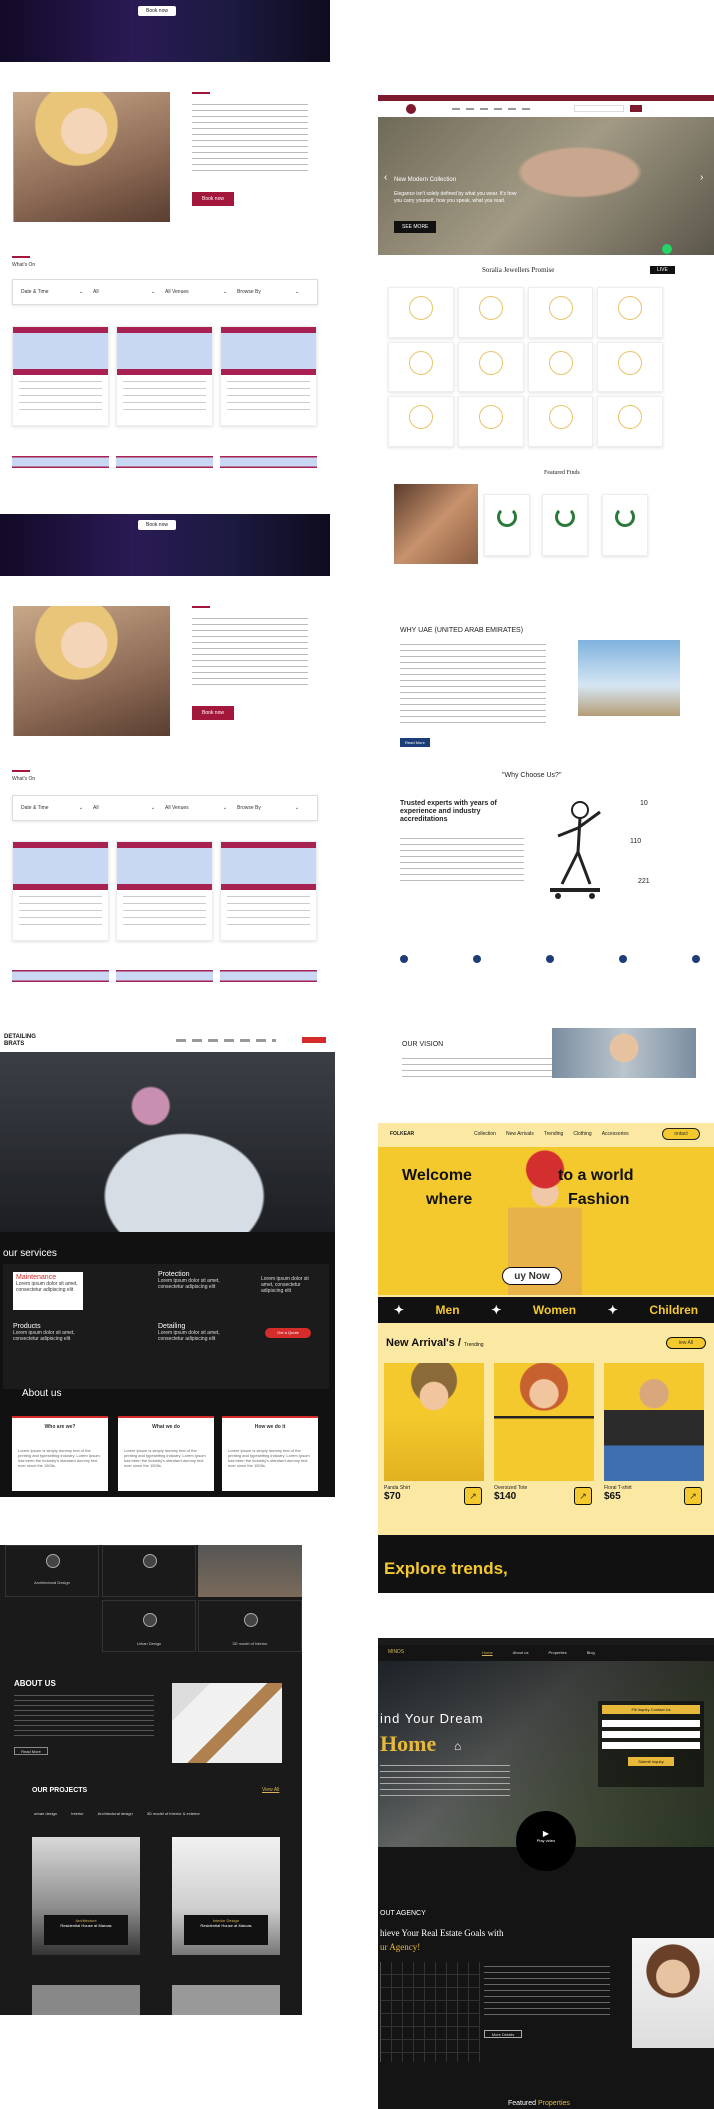 The width and height of the screenshot is (714, 2109). What do you see at coordinates (546, 1564) in the screenshot?
I see `fashion-footer: Explore trends,` at bounding box center [546, 1564].